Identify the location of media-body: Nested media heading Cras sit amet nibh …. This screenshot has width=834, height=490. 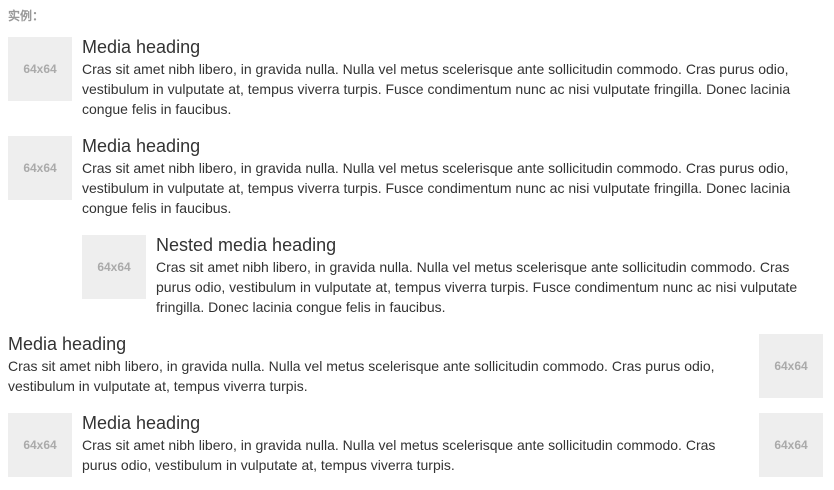
(485, 276).